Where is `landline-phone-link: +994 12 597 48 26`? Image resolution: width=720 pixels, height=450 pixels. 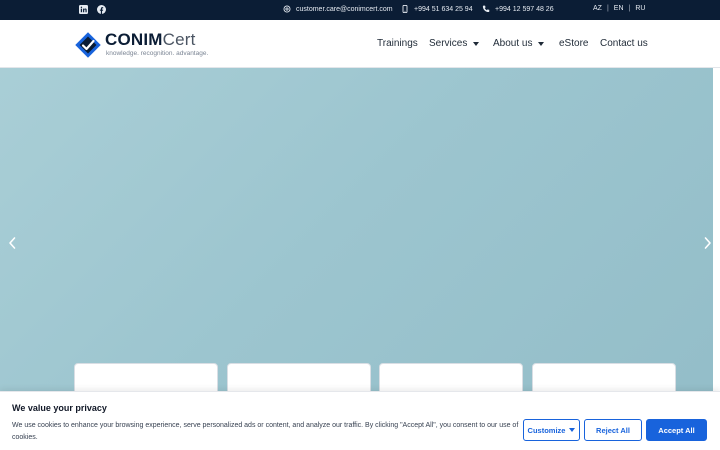 landline-phone-link: +994 12 597 48 26 is located at coordinates (518, 9).